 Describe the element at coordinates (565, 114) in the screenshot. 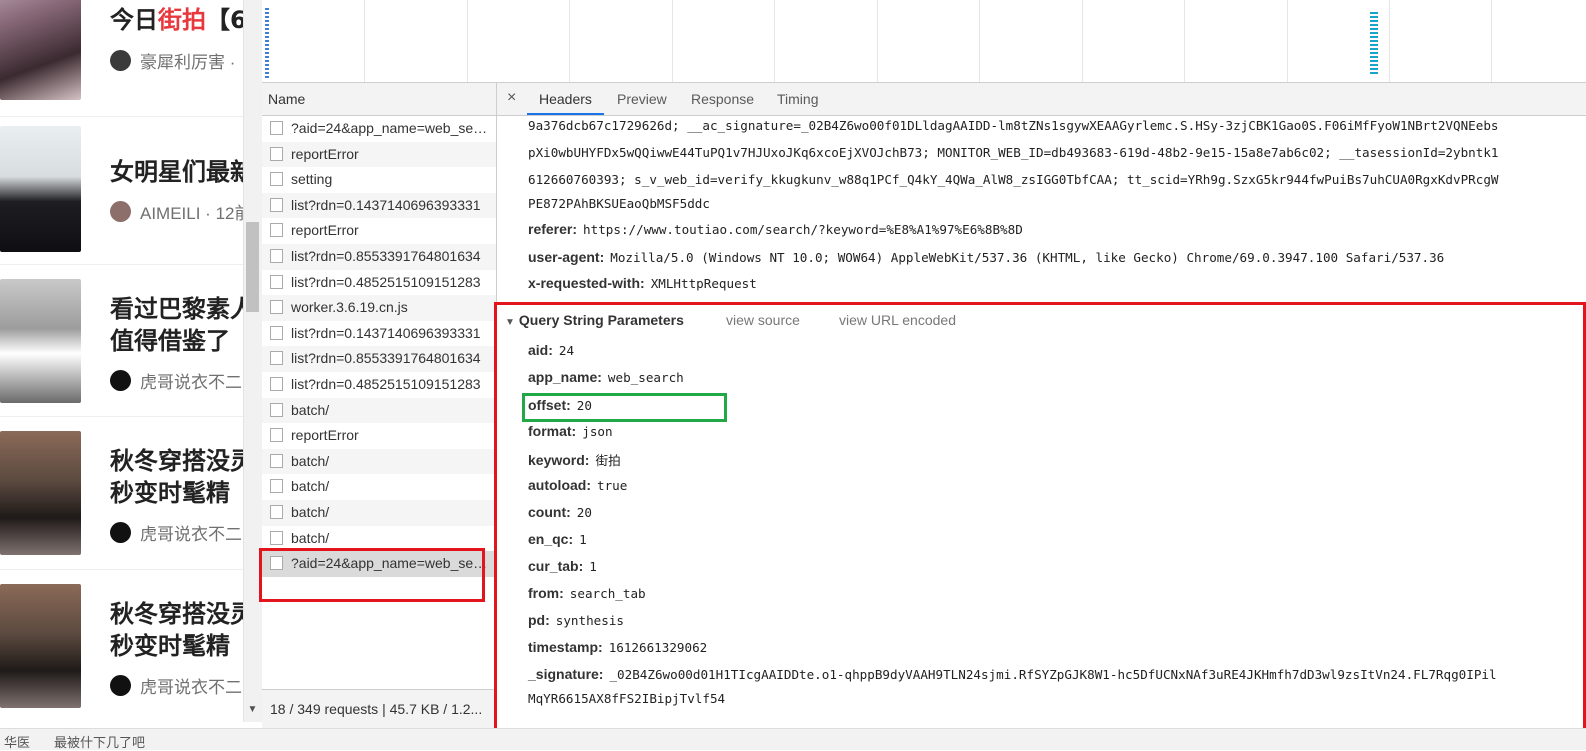

I see `active-tab-indicator` at that location.